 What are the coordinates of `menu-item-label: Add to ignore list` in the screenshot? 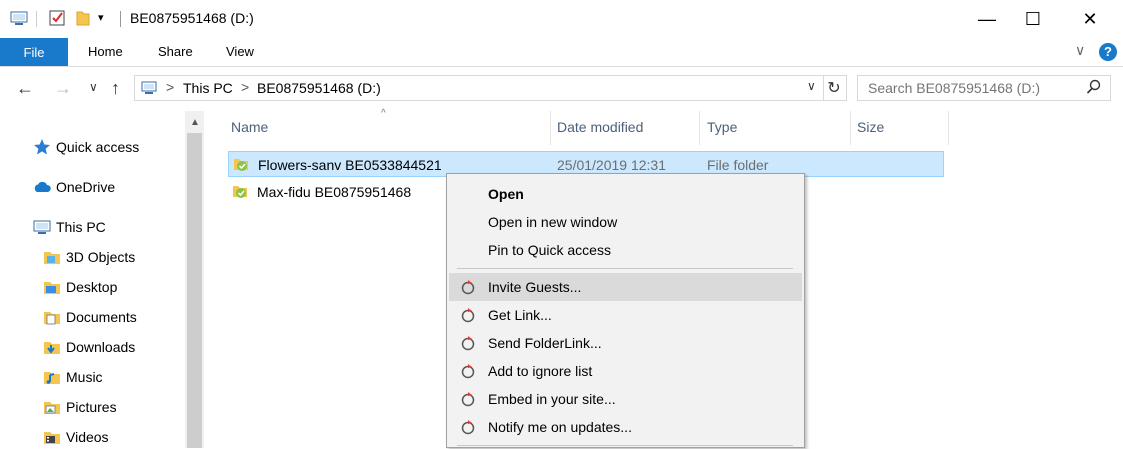 It's located at (540, 371).